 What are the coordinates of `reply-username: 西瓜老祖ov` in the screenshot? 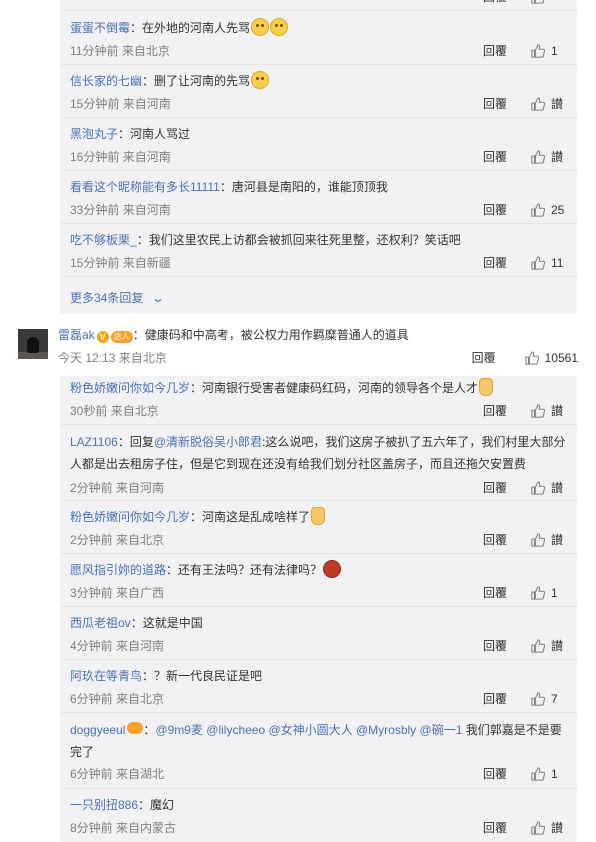 It's located at (100, 623).